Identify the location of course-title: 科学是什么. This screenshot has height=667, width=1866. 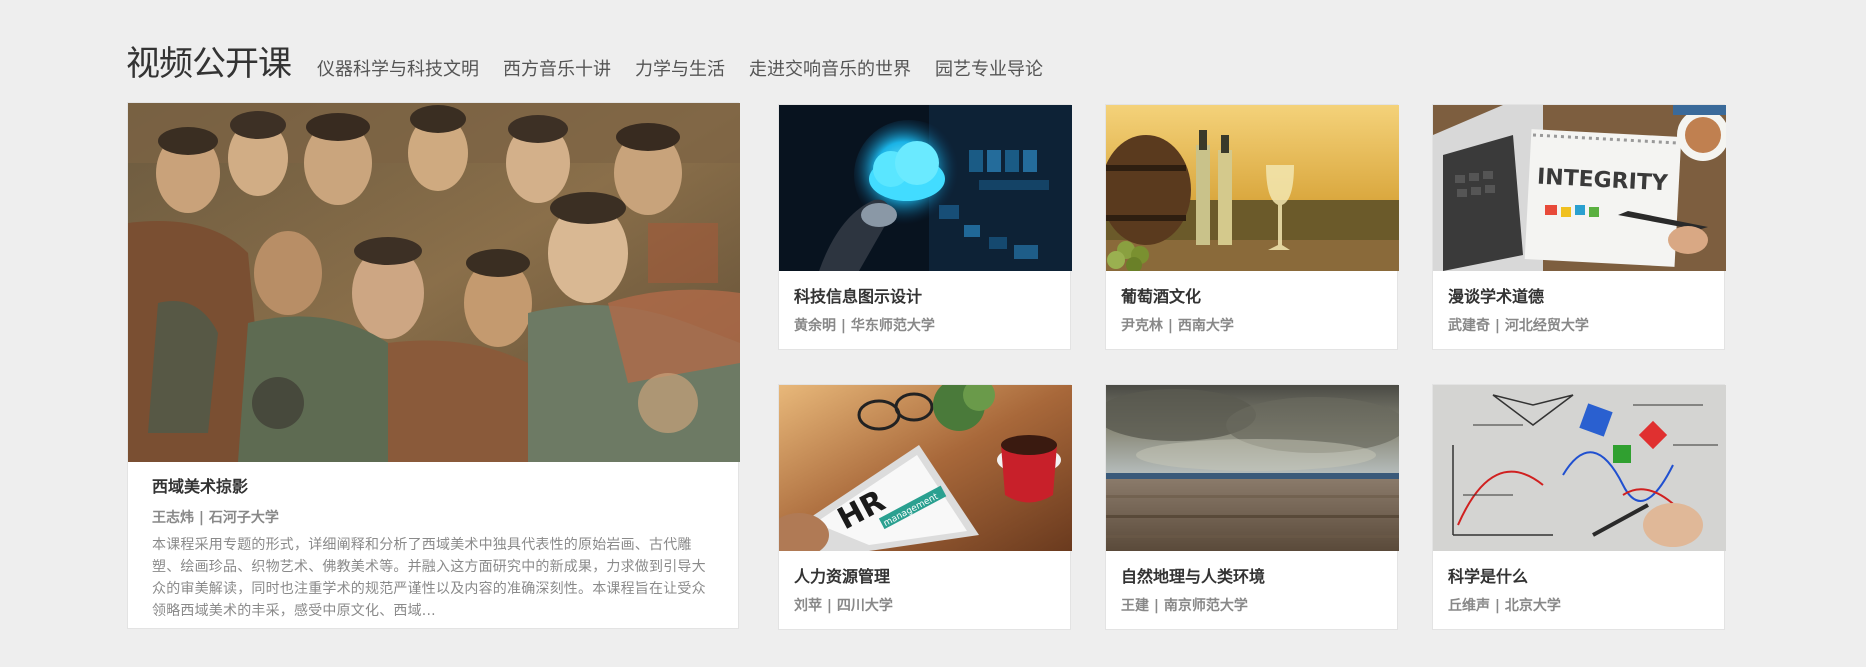
(1578, 577).